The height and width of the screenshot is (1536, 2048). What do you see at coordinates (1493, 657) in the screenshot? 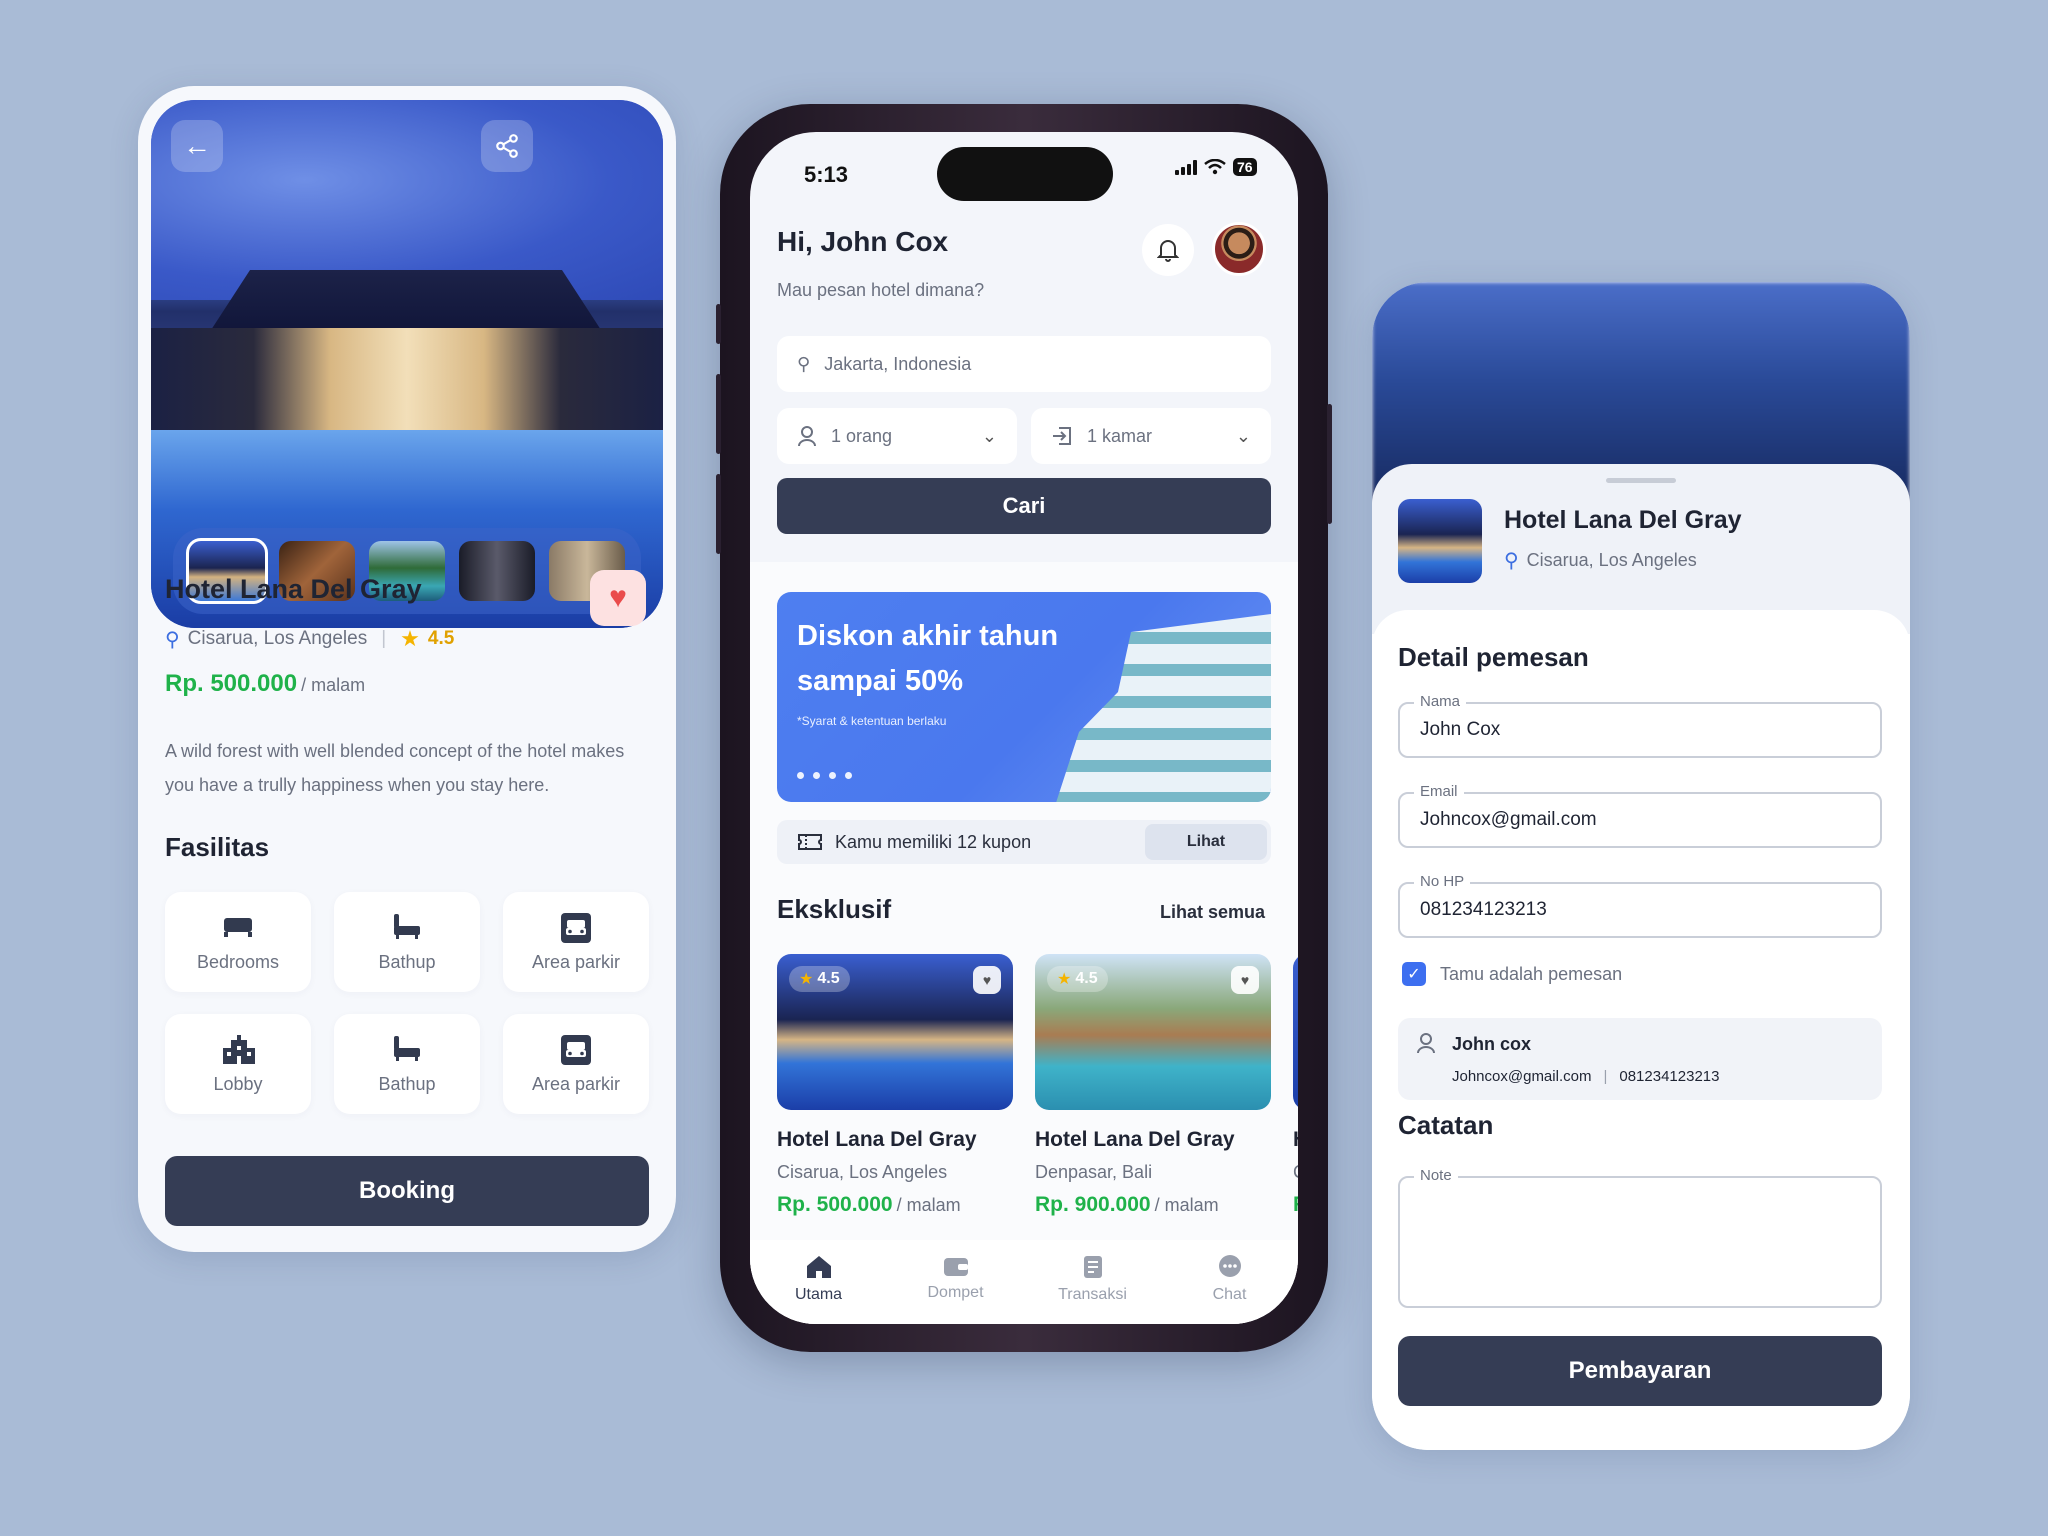
I see `section-title: Detail pemesan` at bounding box center [1493, 657].